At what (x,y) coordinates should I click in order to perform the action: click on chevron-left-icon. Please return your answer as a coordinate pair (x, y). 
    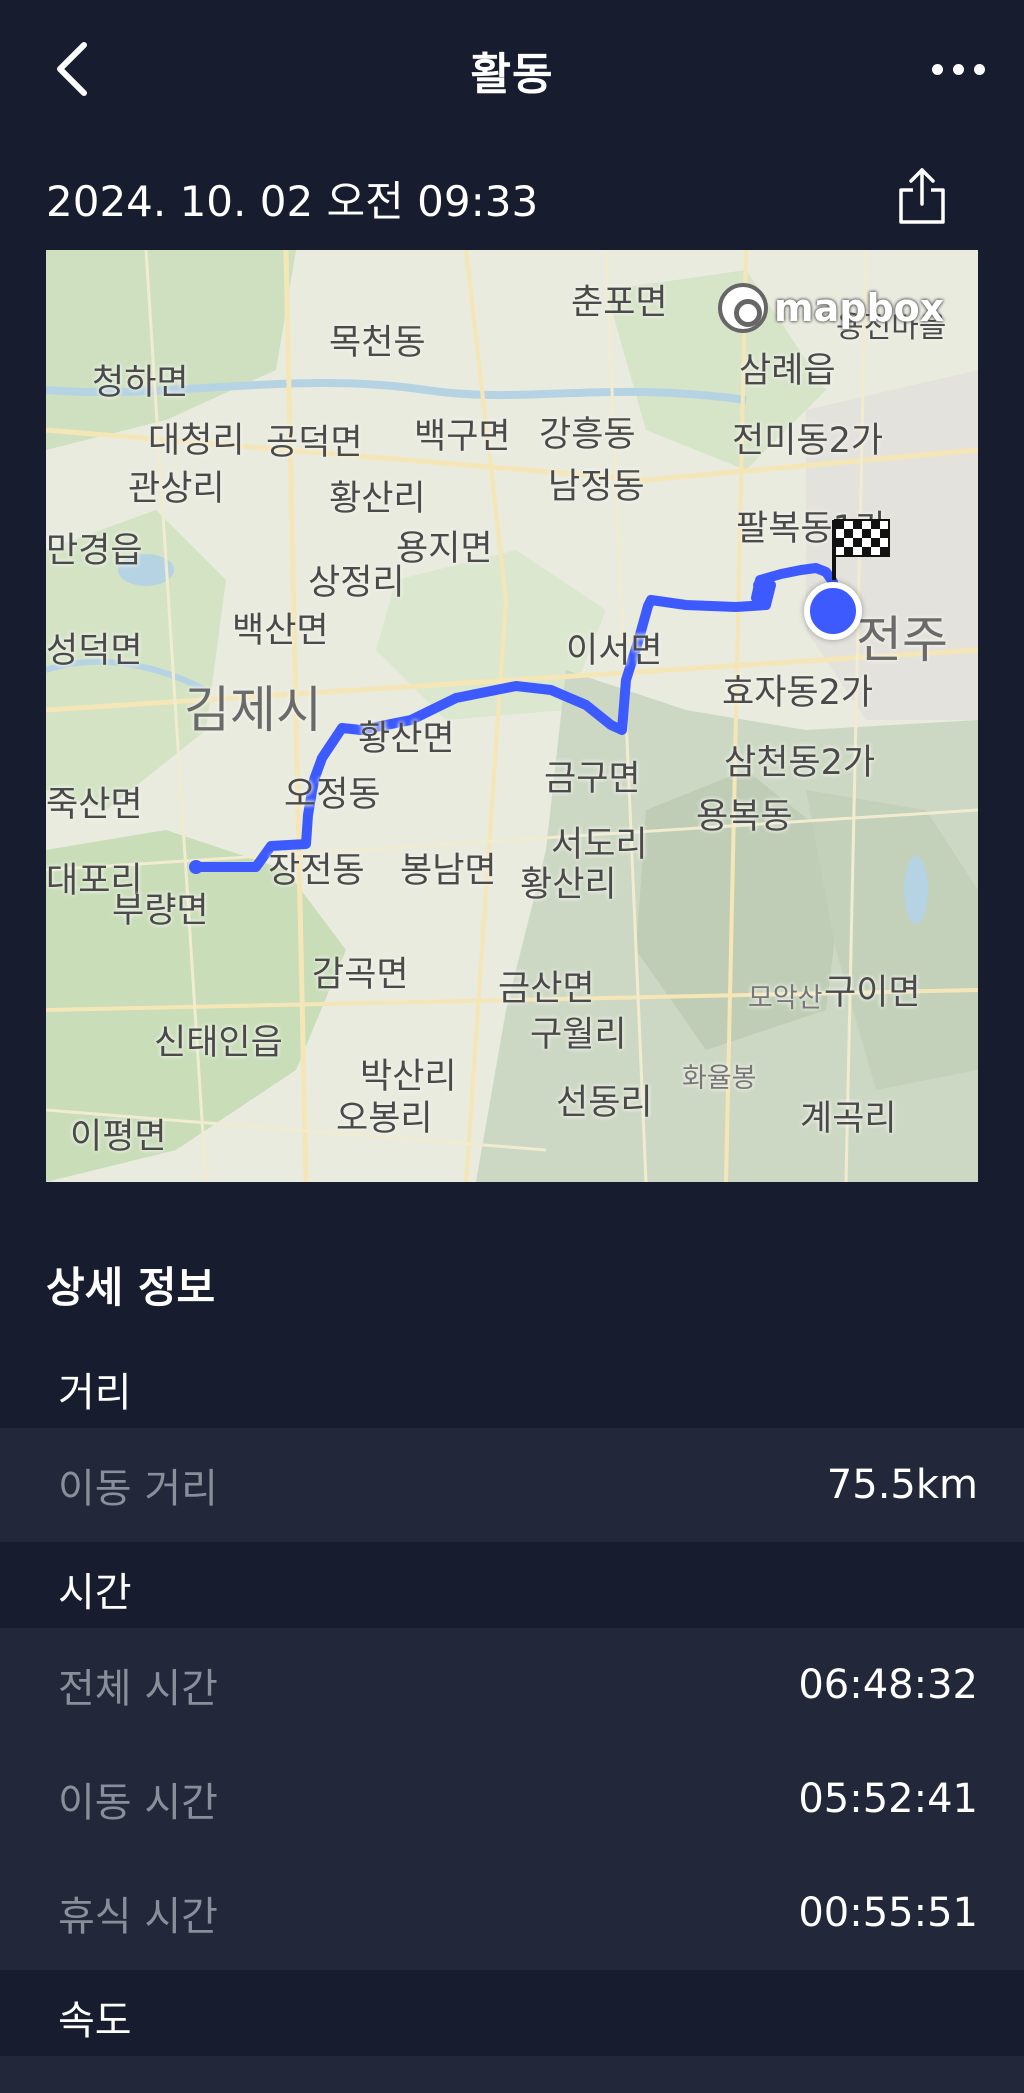
    Looking at the image, I should click on (72, 69).